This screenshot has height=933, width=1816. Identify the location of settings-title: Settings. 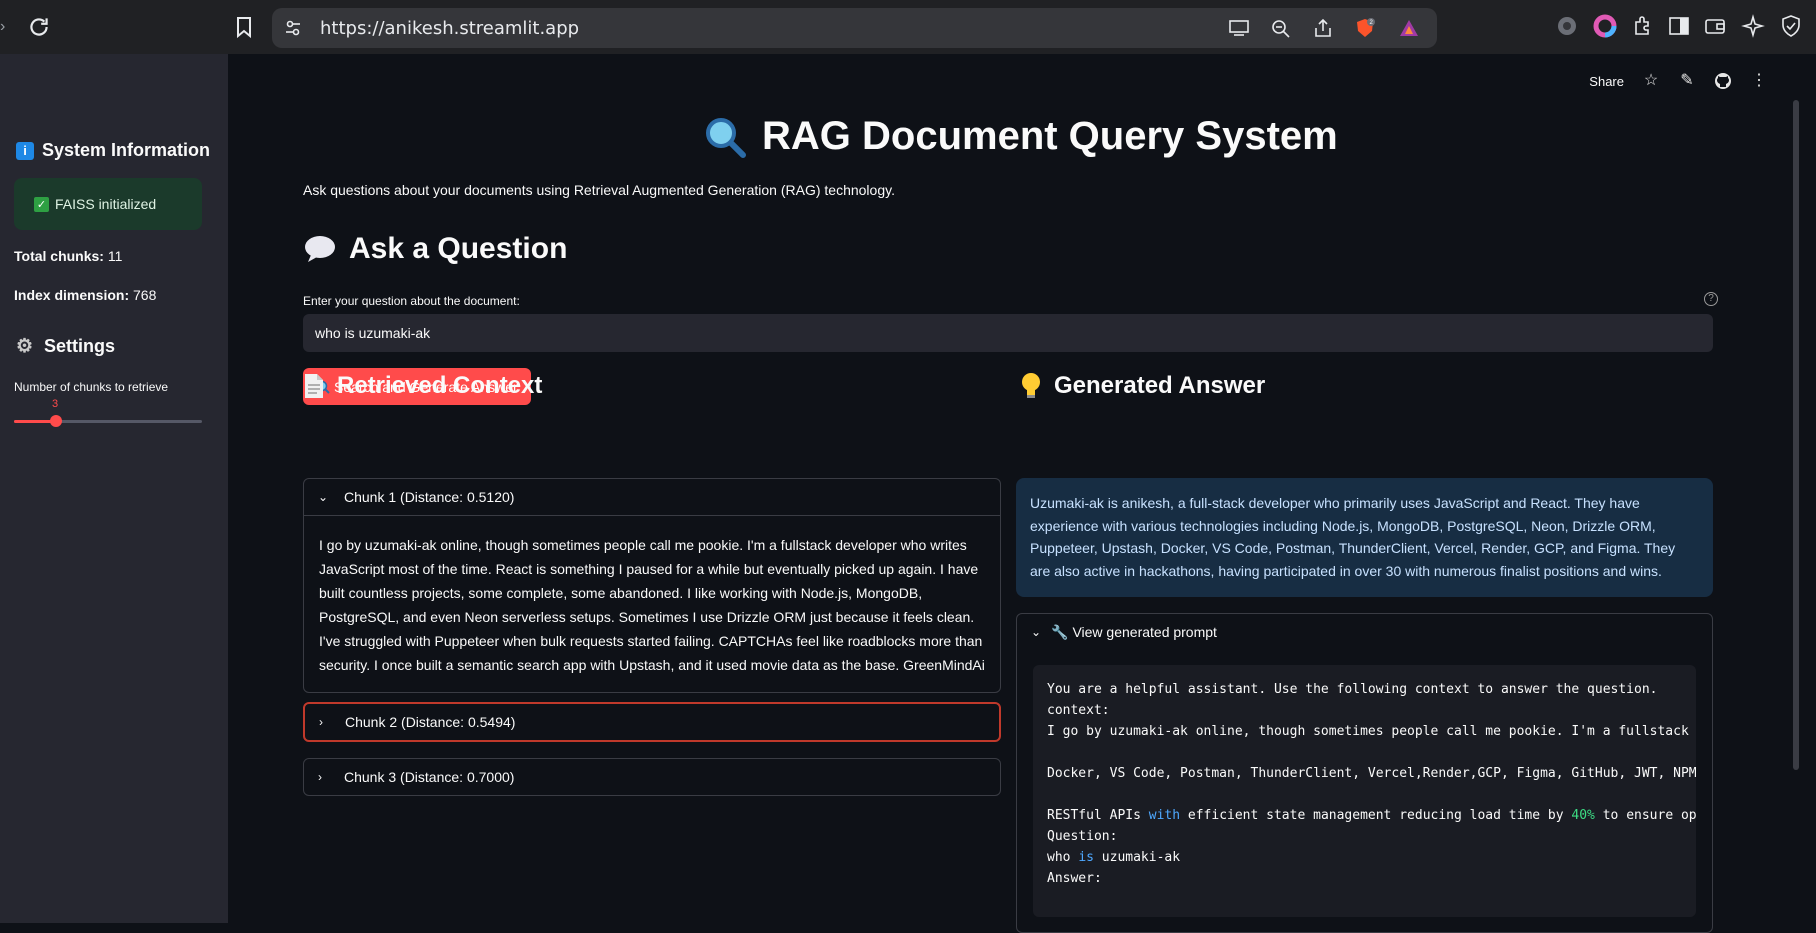
(80, 346).